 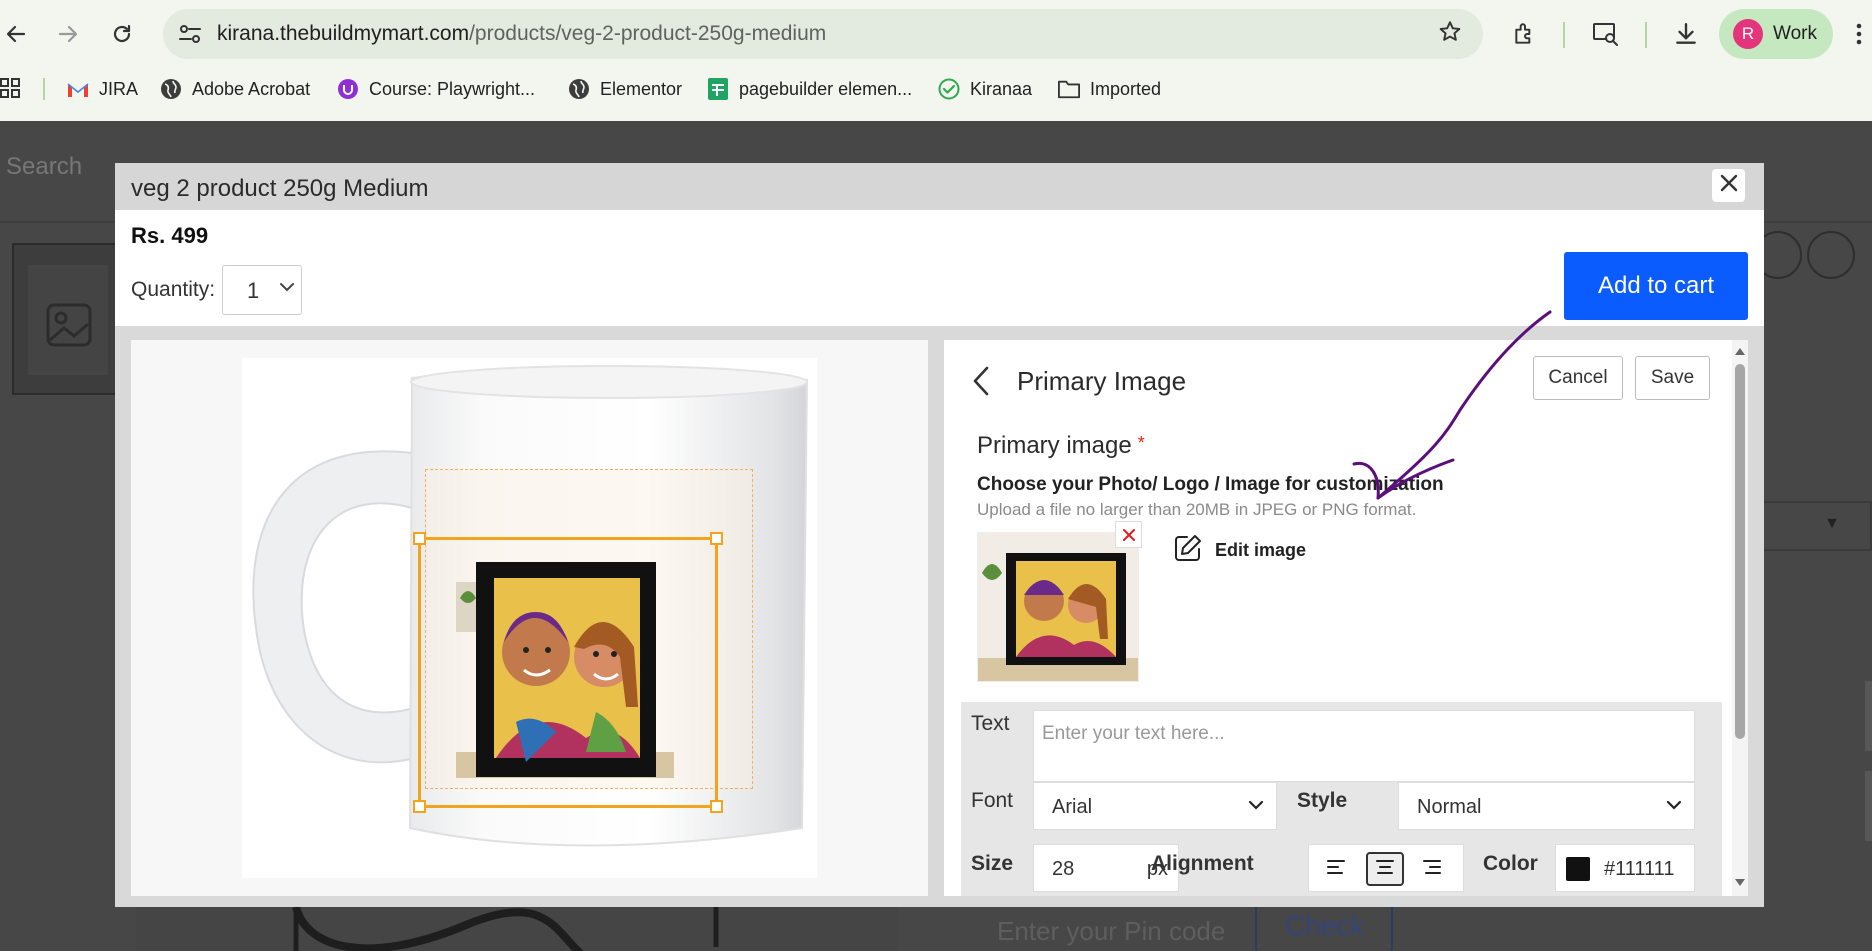 I want to click on bg-chevron-down-icon: ▼, so click(x=1832, y=523).